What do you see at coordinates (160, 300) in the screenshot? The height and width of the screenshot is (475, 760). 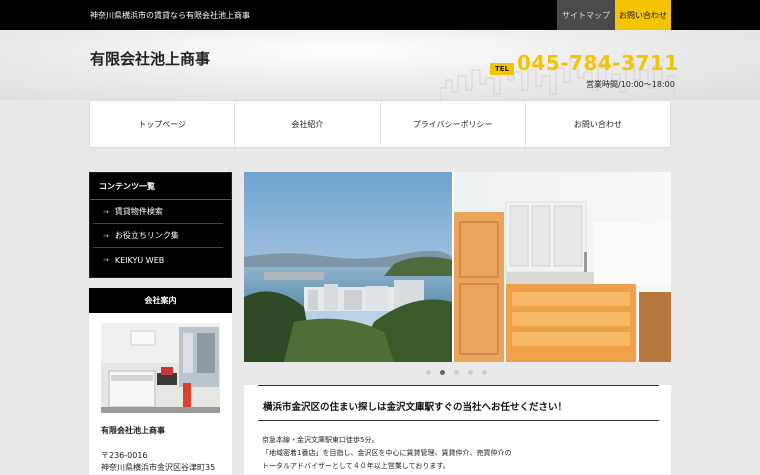 I see `company-info-title: 会社案内` at bounding box center [160, 300].